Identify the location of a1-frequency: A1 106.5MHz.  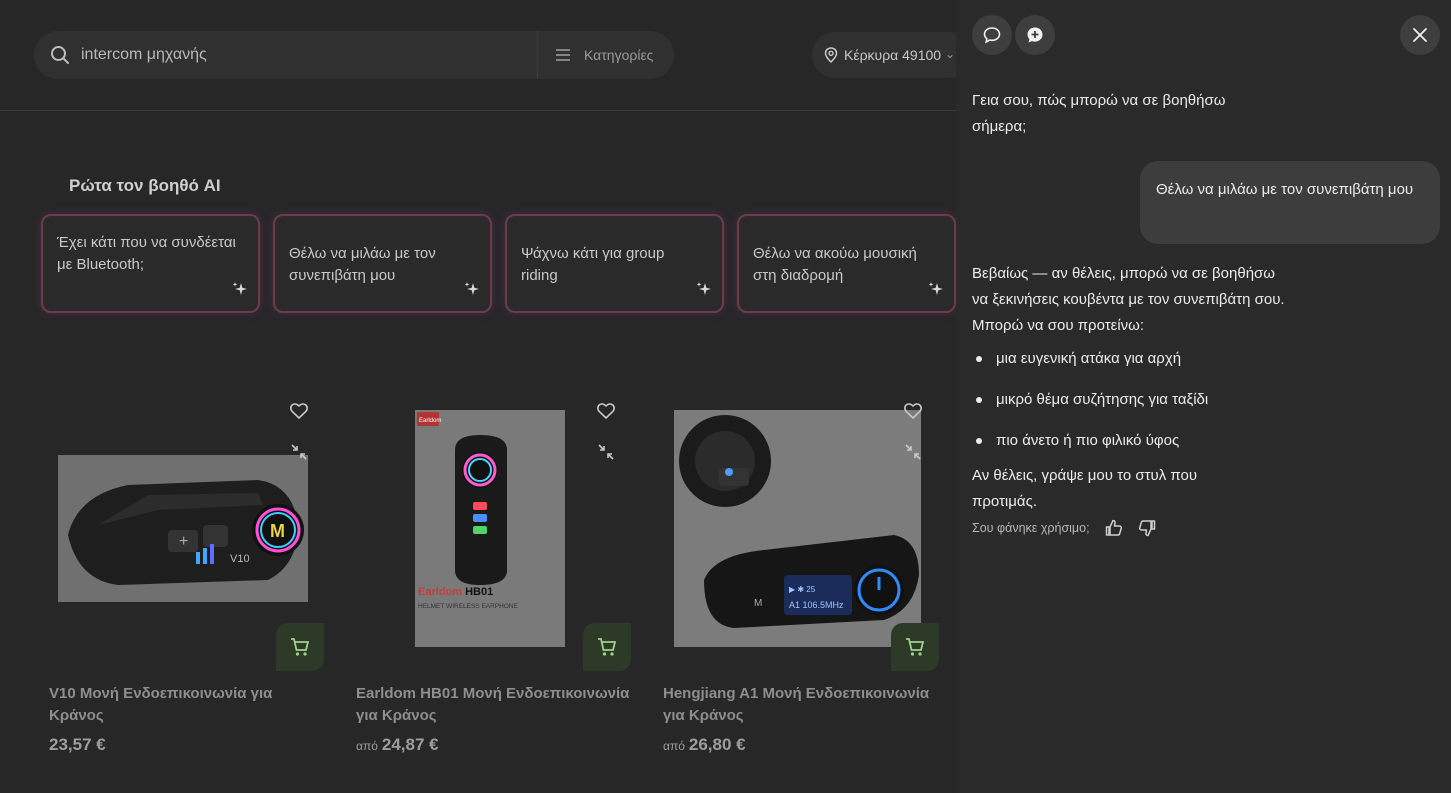
(816, 605).